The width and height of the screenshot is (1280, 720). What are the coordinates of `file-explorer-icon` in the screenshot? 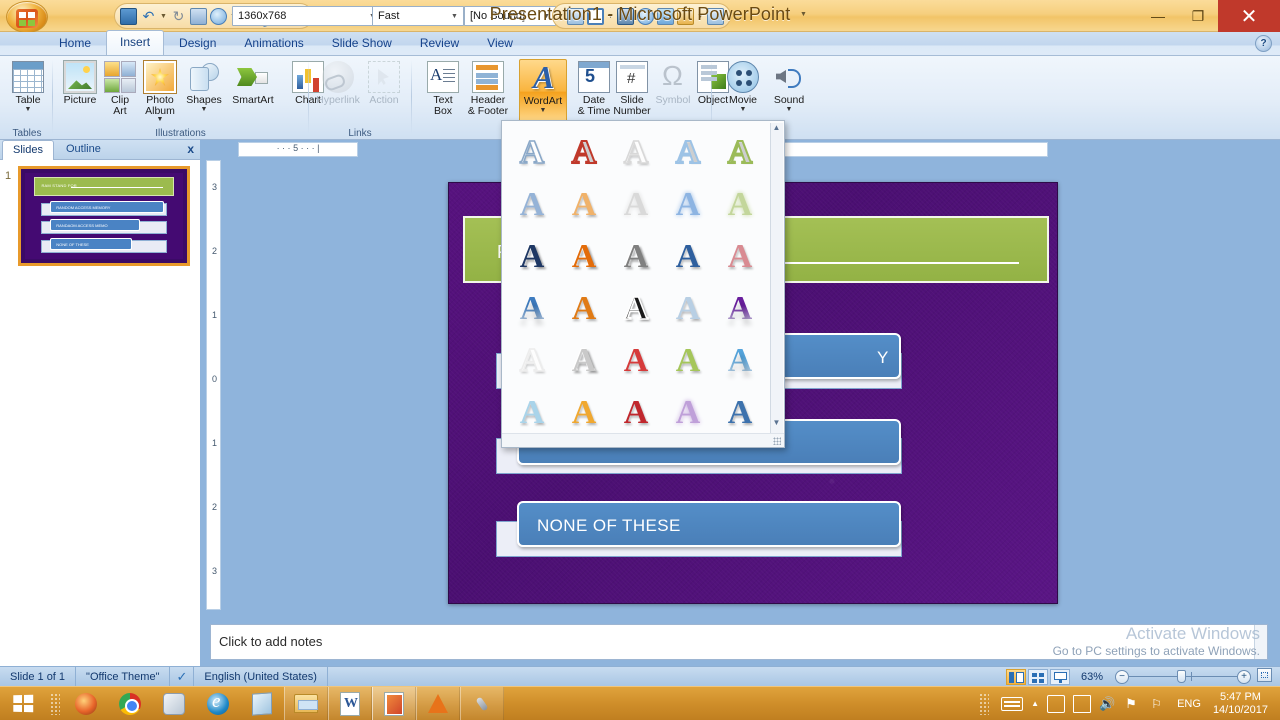 It's located at (306, 703).